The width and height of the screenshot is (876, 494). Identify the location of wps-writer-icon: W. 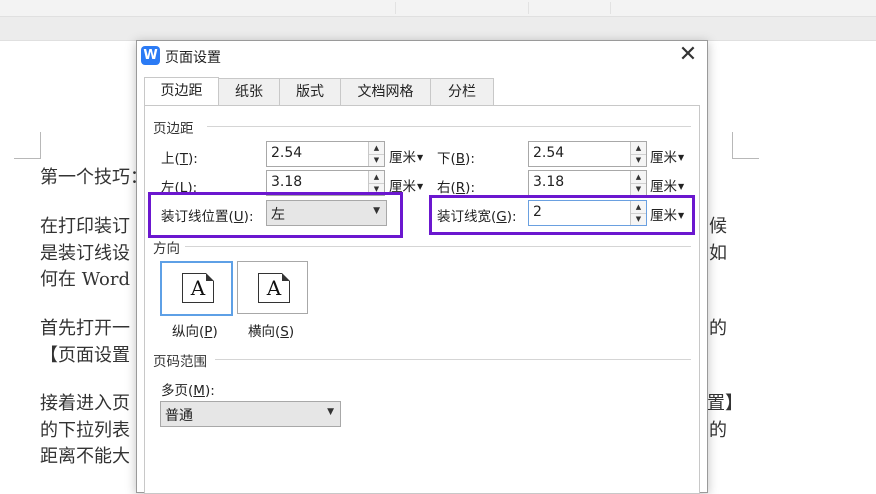
(150, 55).